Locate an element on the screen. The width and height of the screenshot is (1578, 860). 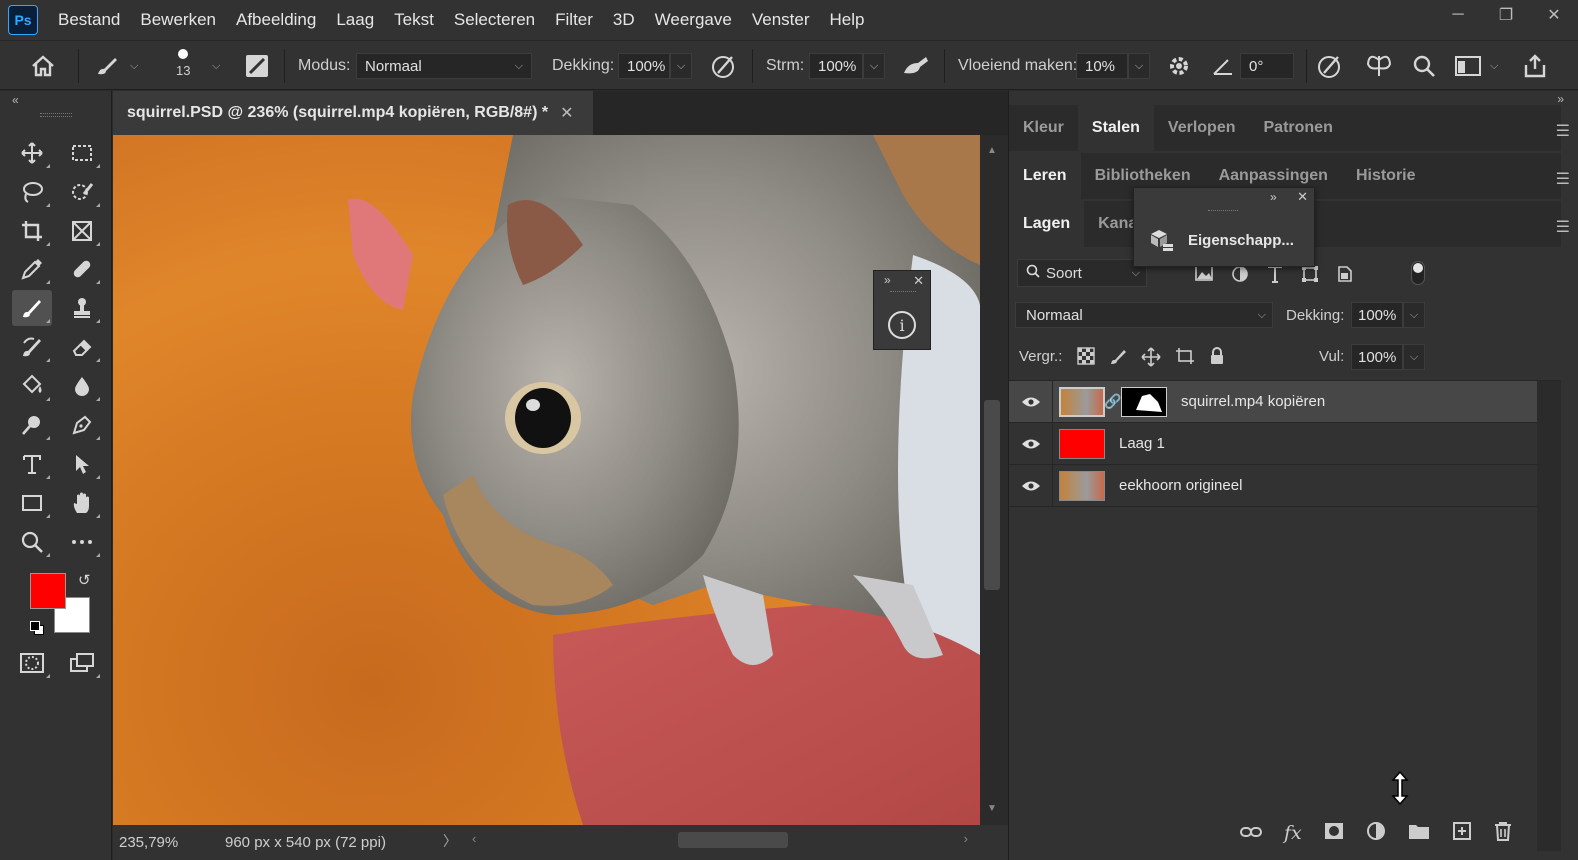
symmetry-icon is located at coordinates (1379, 66).